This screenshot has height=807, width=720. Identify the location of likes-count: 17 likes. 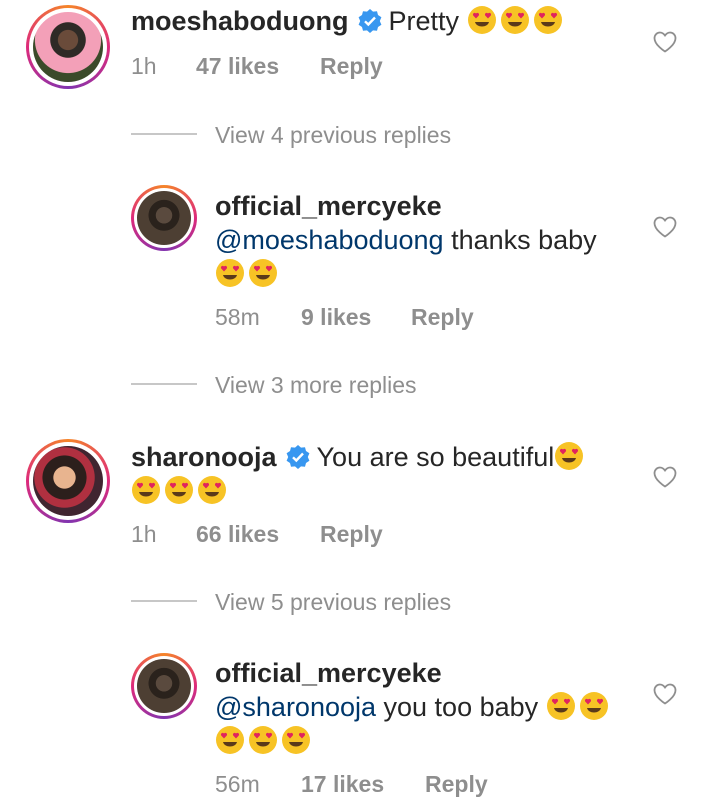
(342, 784).